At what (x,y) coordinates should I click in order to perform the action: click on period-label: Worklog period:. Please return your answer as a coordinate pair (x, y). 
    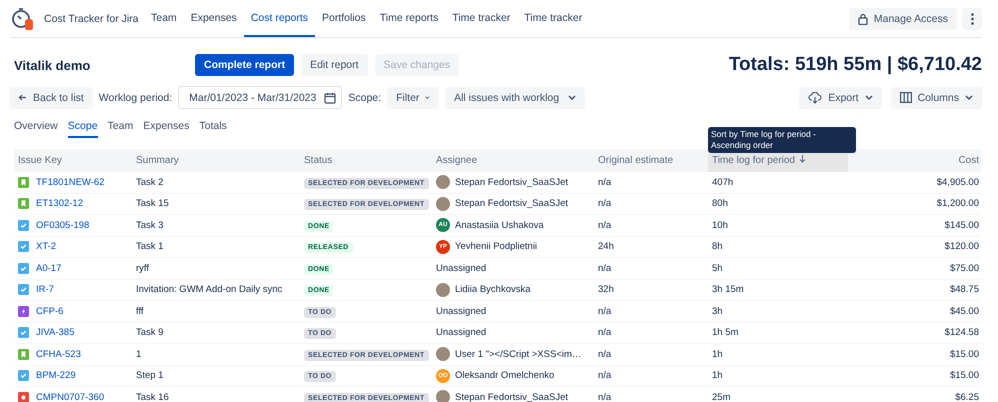
    Looking at the image, I should click on (135, 98).